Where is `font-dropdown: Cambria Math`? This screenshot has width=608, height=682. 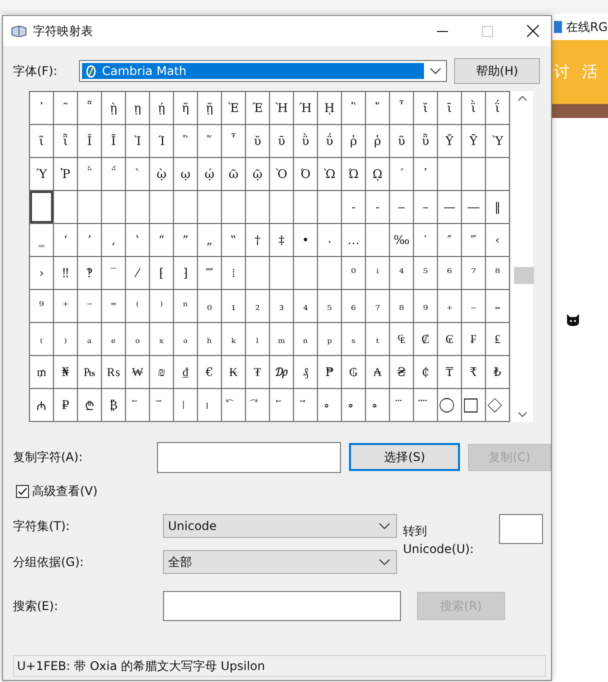 font-dropdown: Cambria Math is located at coordinates (263, 71).